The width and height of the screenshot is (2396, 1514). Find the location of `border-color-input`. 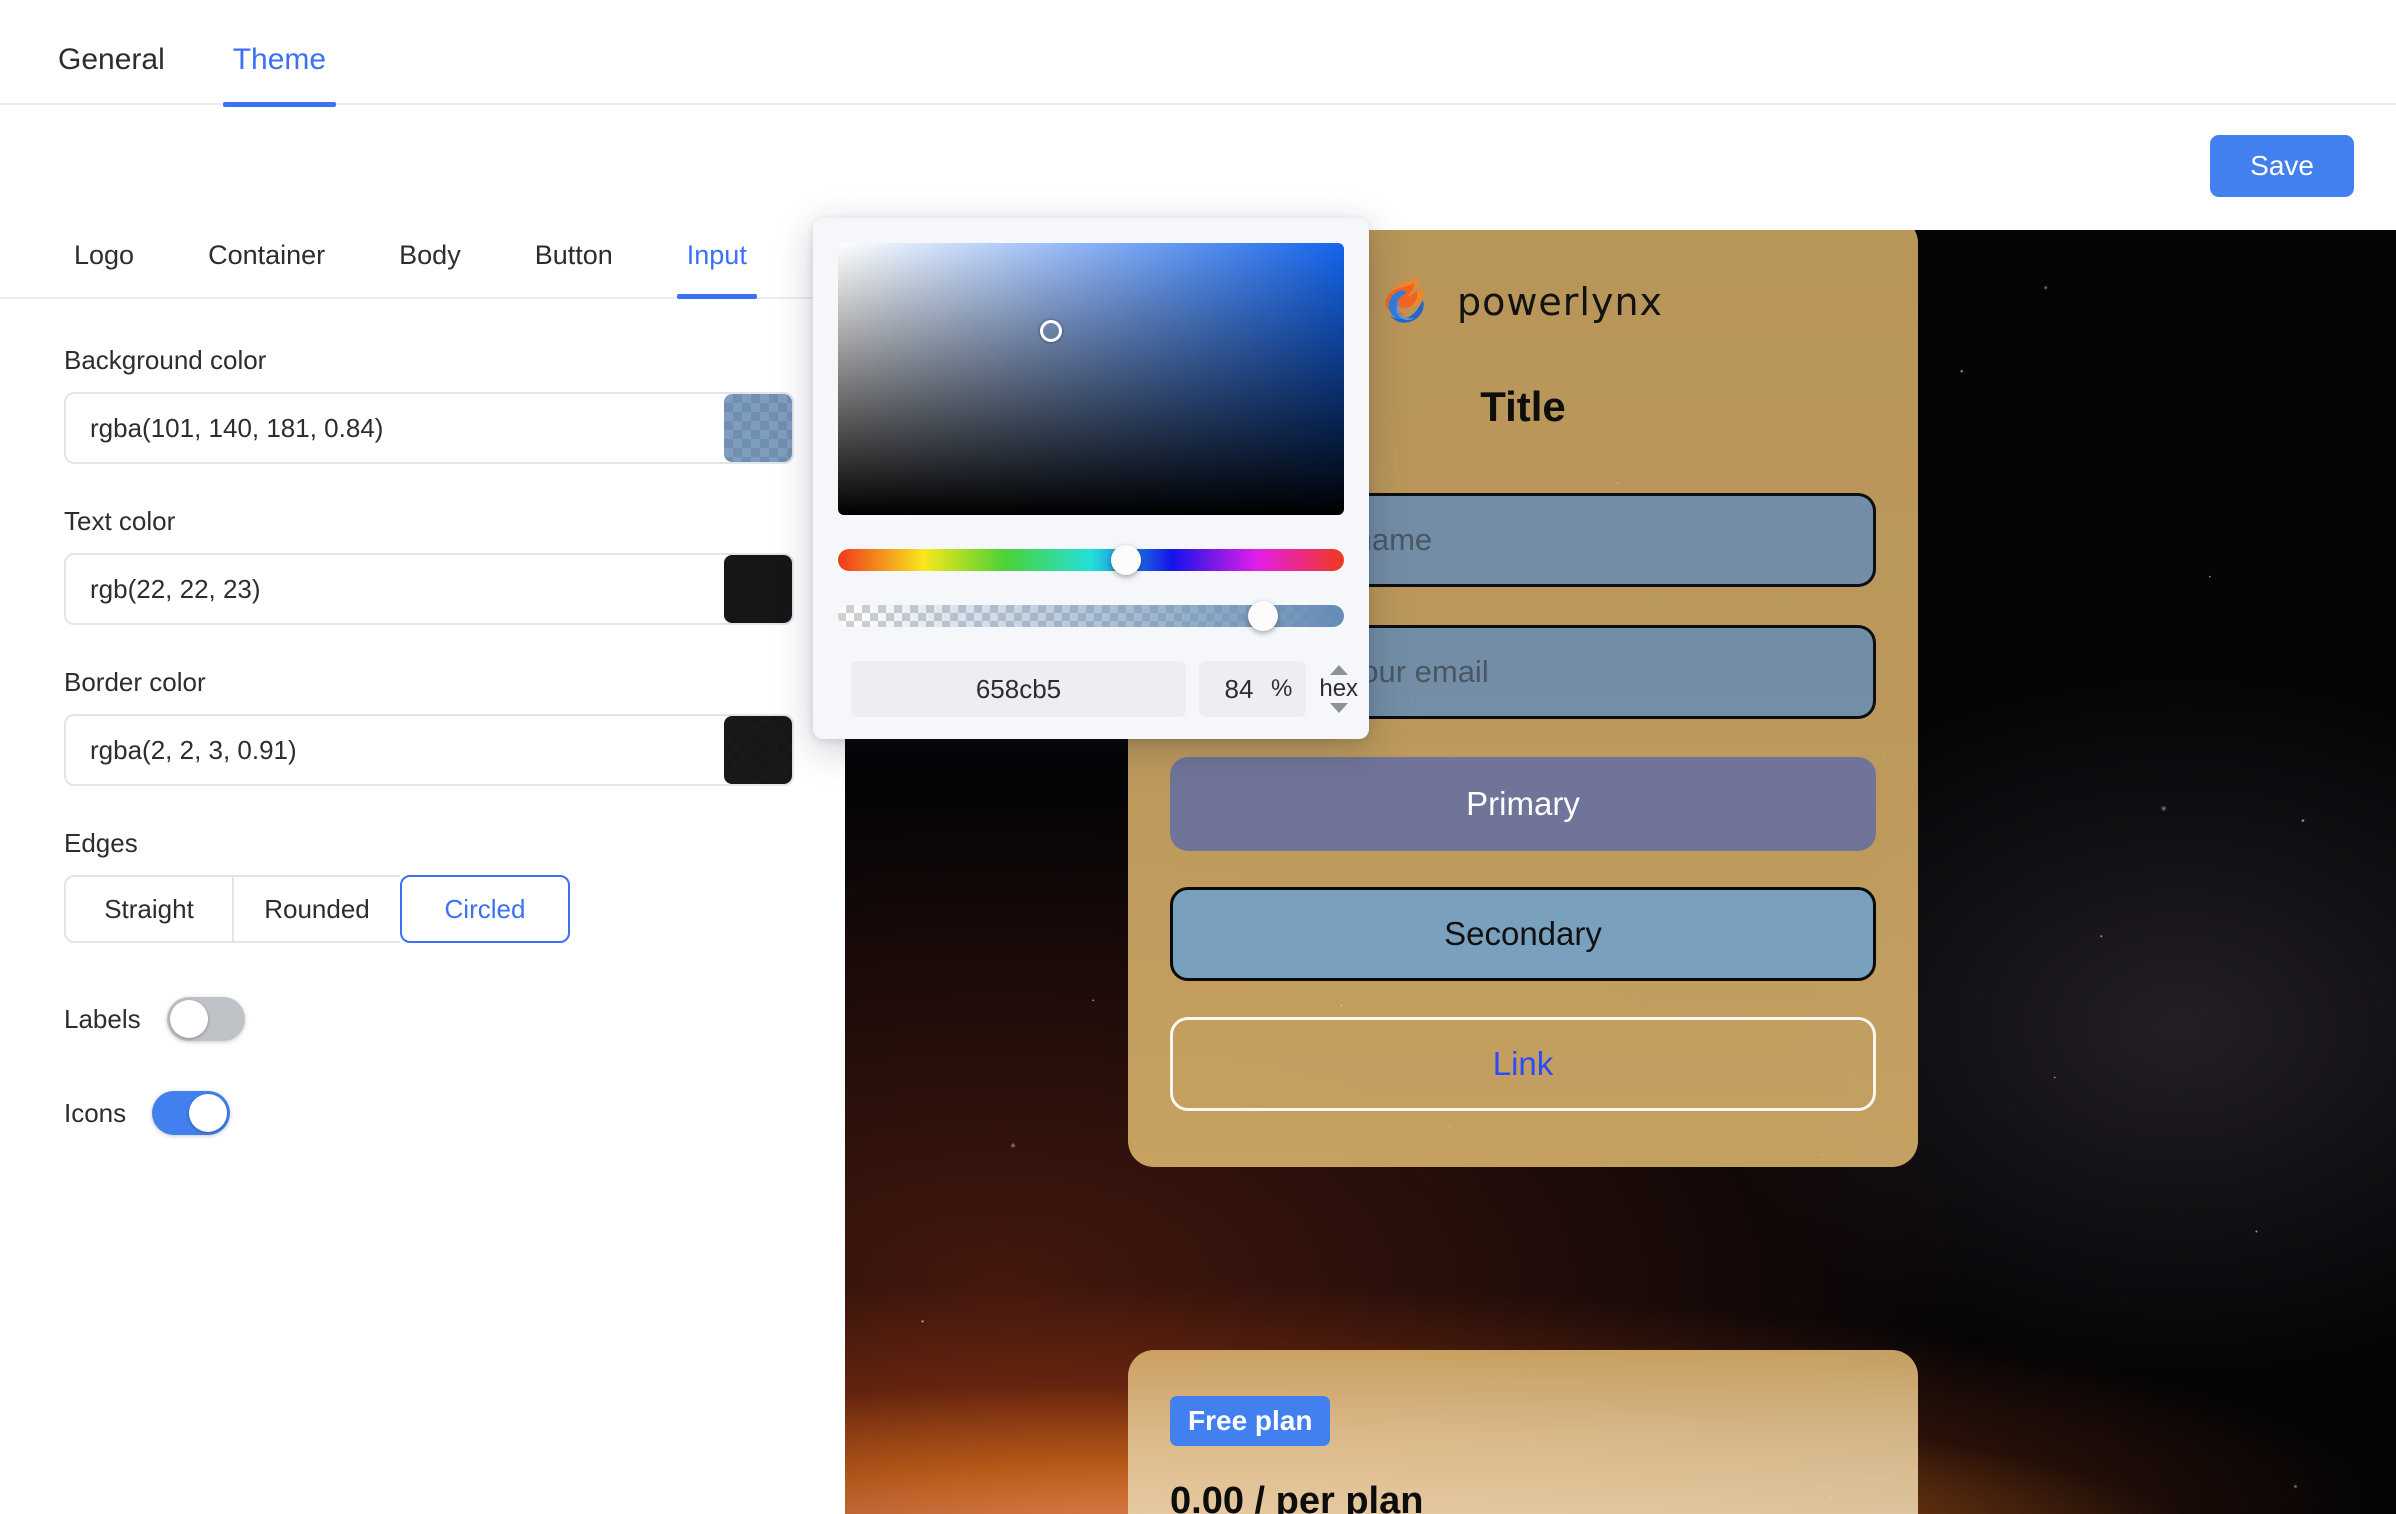

border-color-input is located at coordinates (395, 750).